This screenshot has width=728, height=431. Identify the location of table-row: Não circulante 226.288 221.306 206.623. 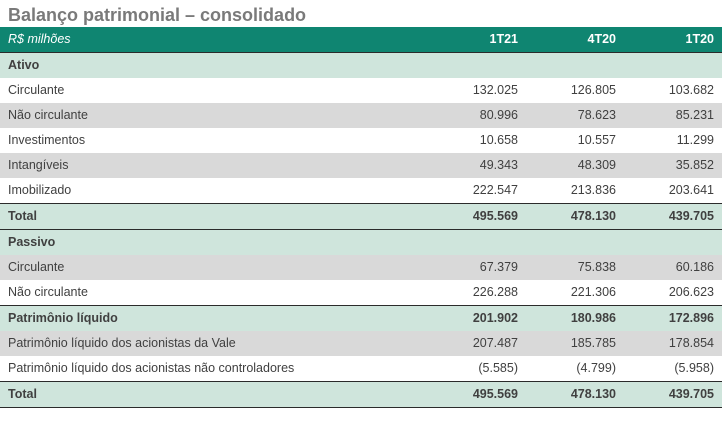
(361, 293).